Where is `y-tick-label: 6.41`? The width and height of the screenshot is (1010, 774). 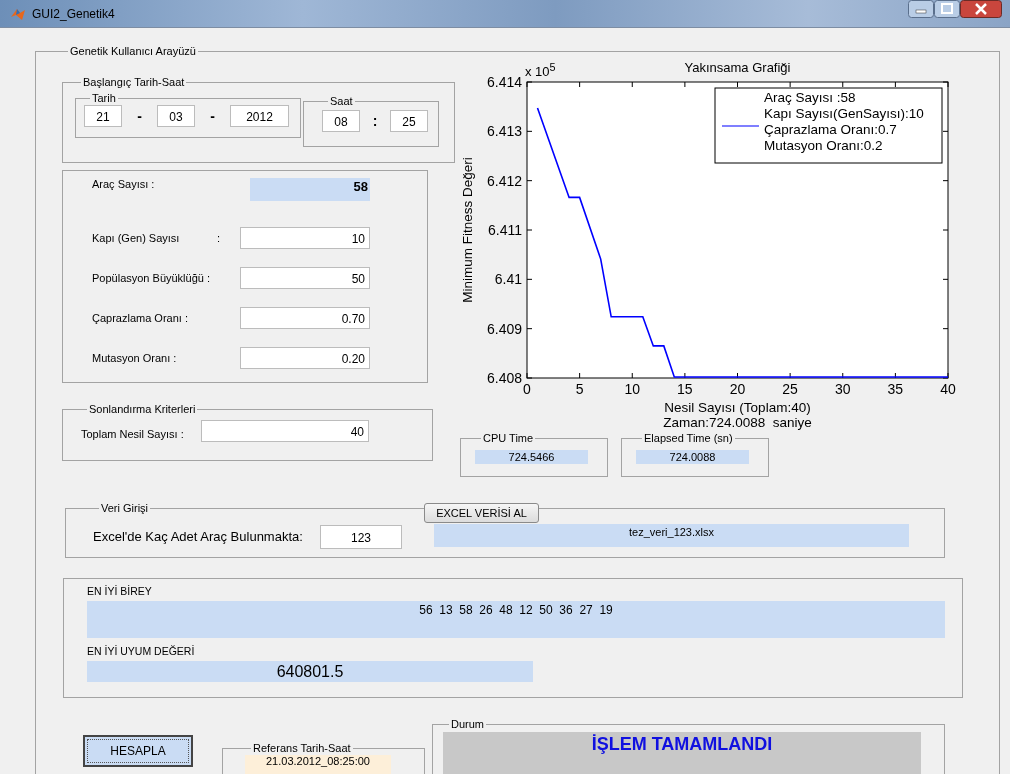 y-tick-label: 6.41 is located at coordinates (508, 279).